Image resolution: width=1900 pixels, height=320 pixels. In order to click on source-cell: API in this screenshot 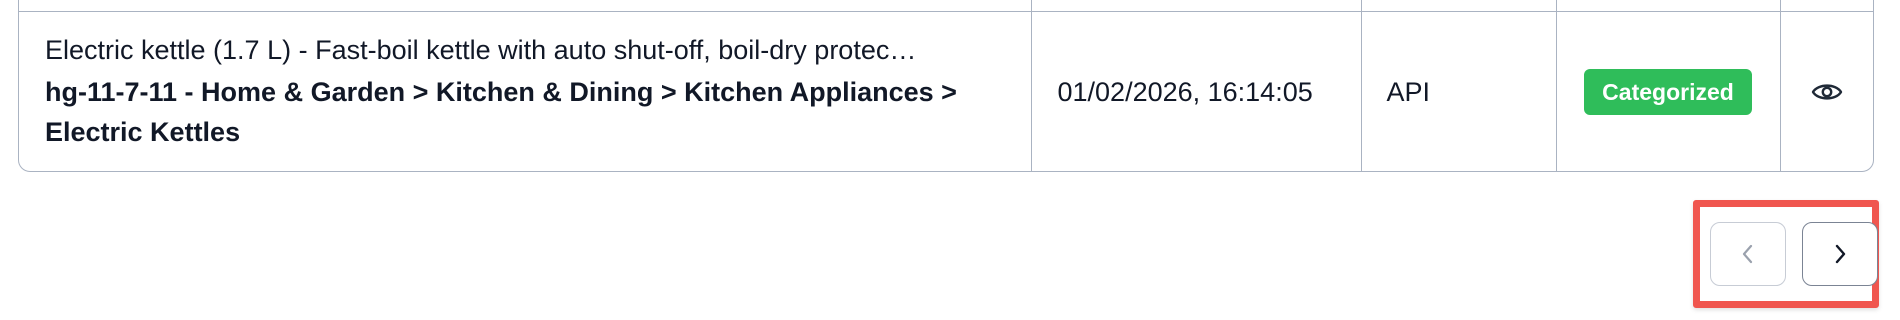, I will do `click(1458, 91)`.